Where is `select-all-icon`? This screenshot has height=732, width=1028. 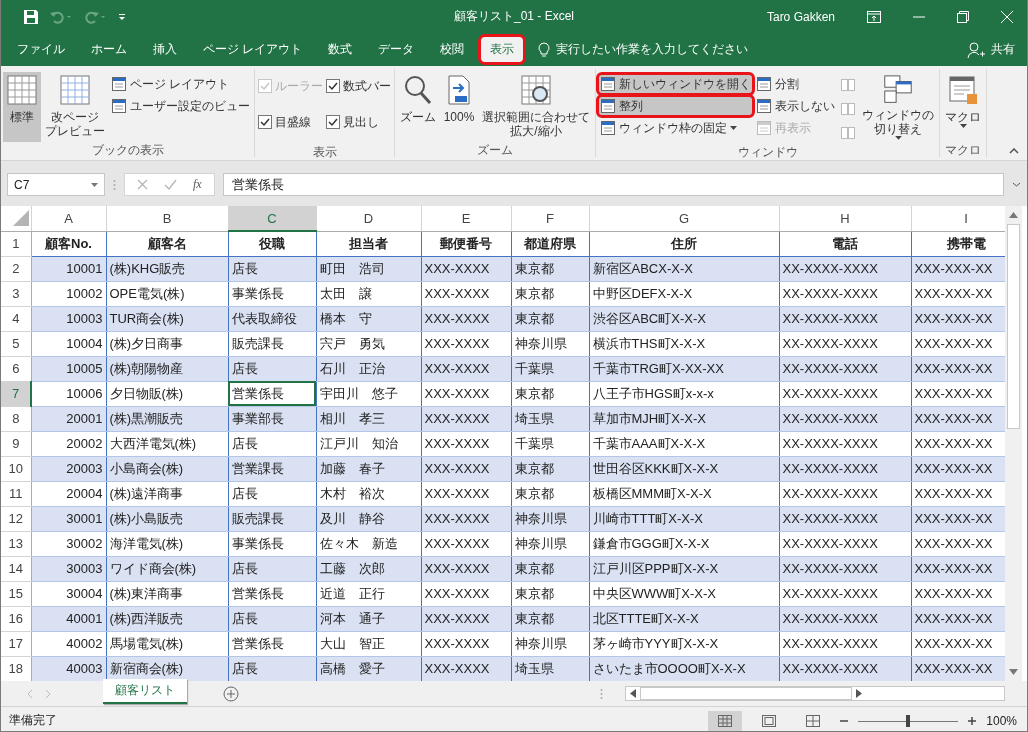 select-all-icon is located at coordinates (20, 217).